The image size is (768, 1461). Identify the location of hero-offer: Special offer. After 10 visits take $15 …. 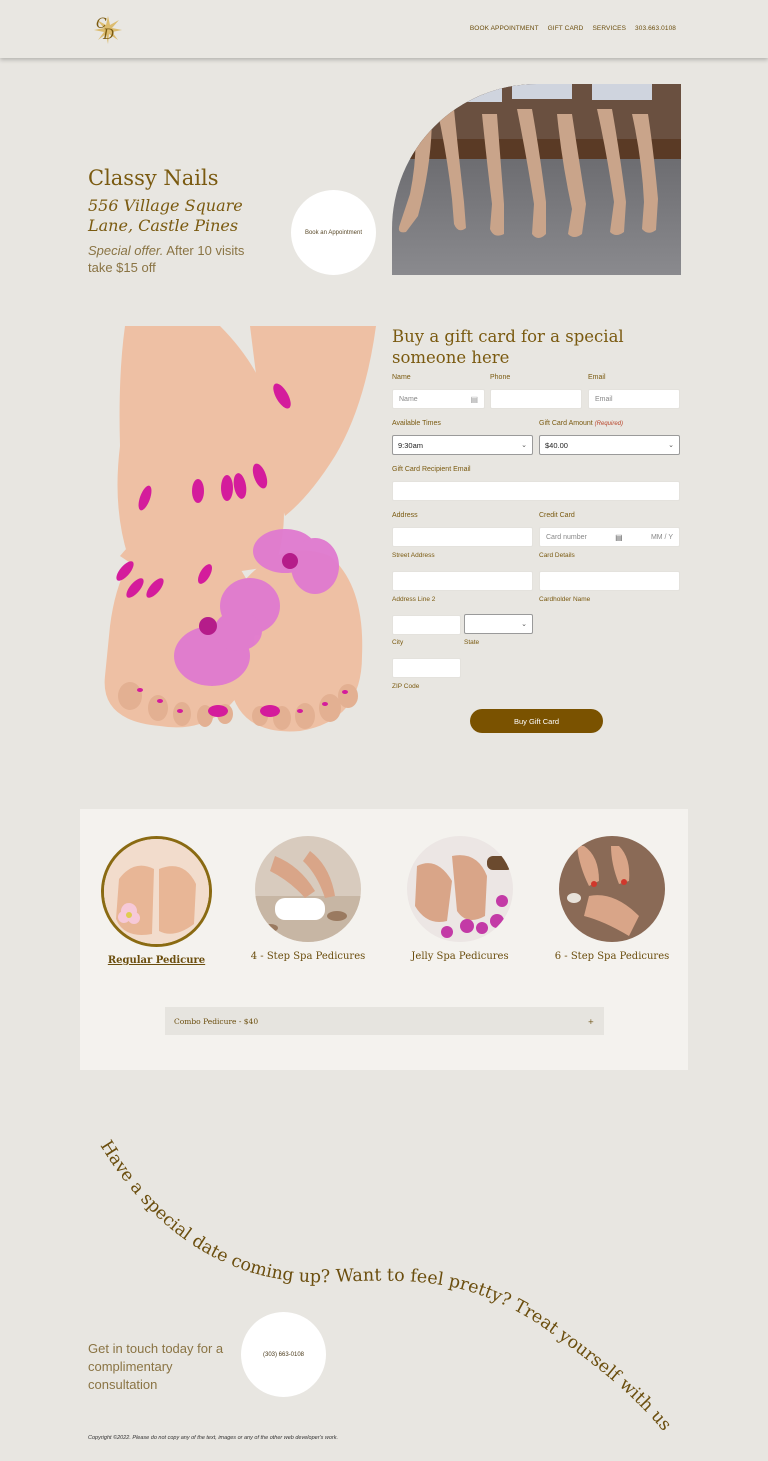
(178, 259).